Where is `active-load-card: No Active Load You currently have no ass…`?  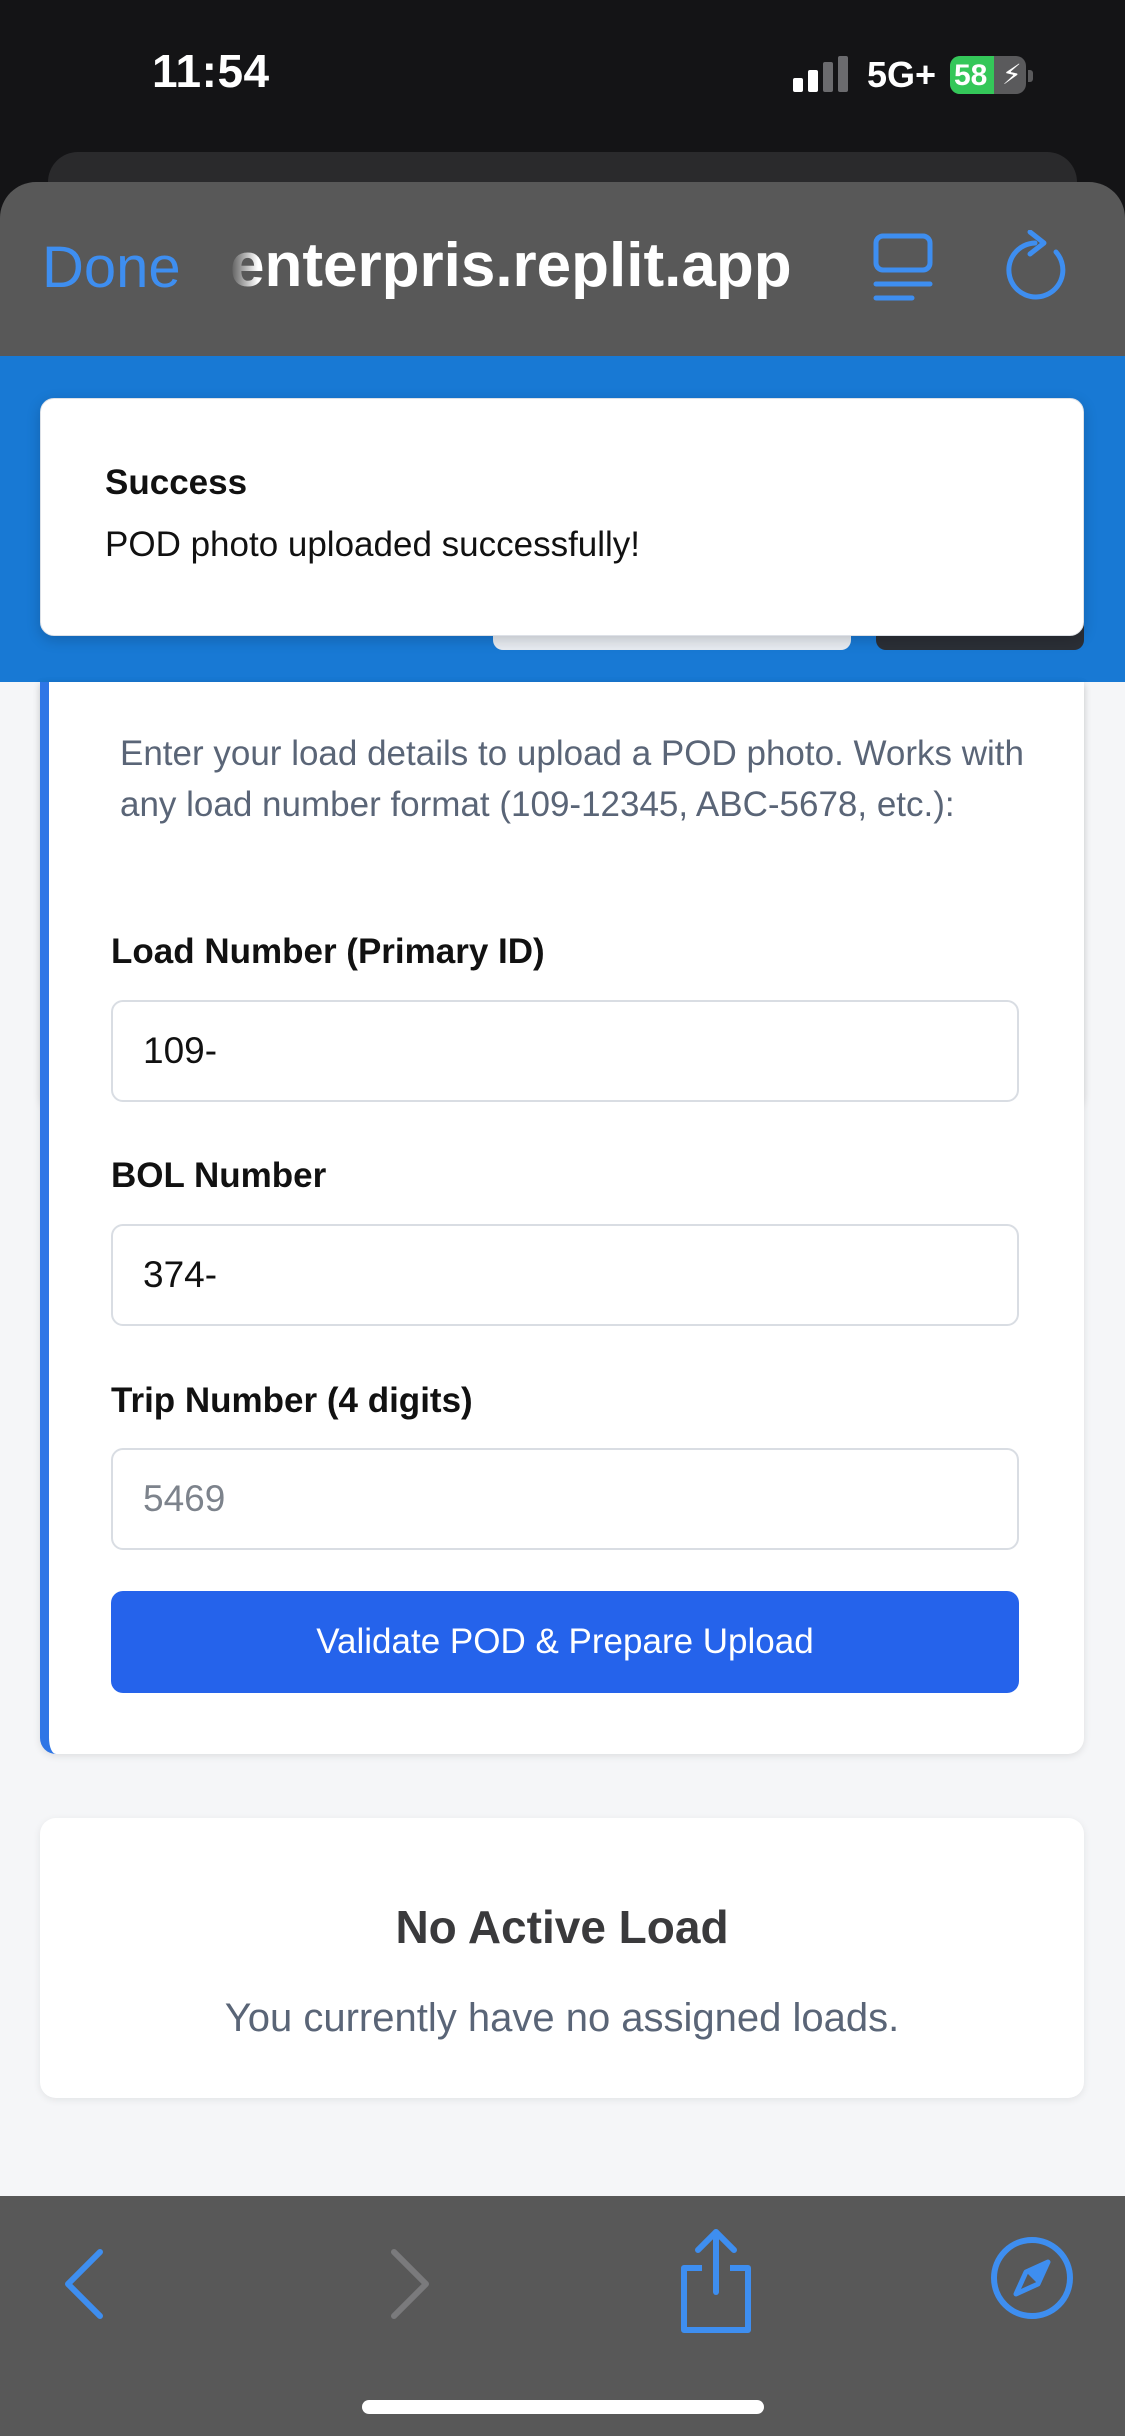 active-load-card: No Active Load You currently have no ass… is located at coordinates (562, 1958).